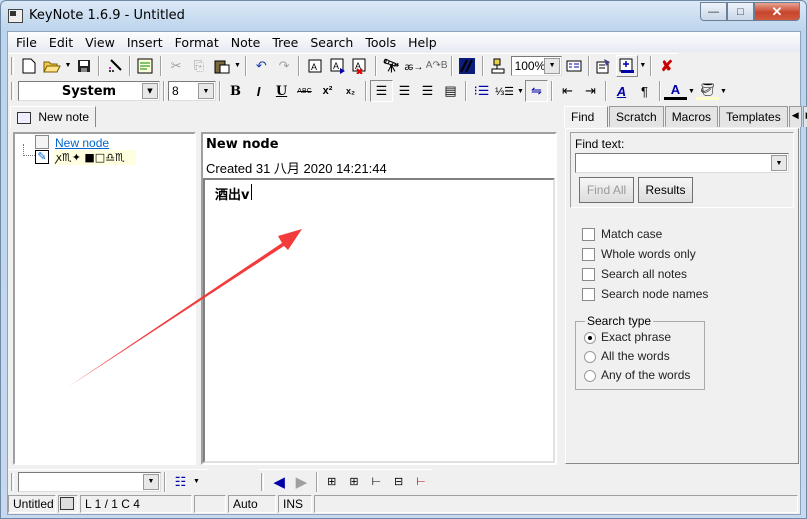  I want to click on annotation-arrow, so click(185, 308).